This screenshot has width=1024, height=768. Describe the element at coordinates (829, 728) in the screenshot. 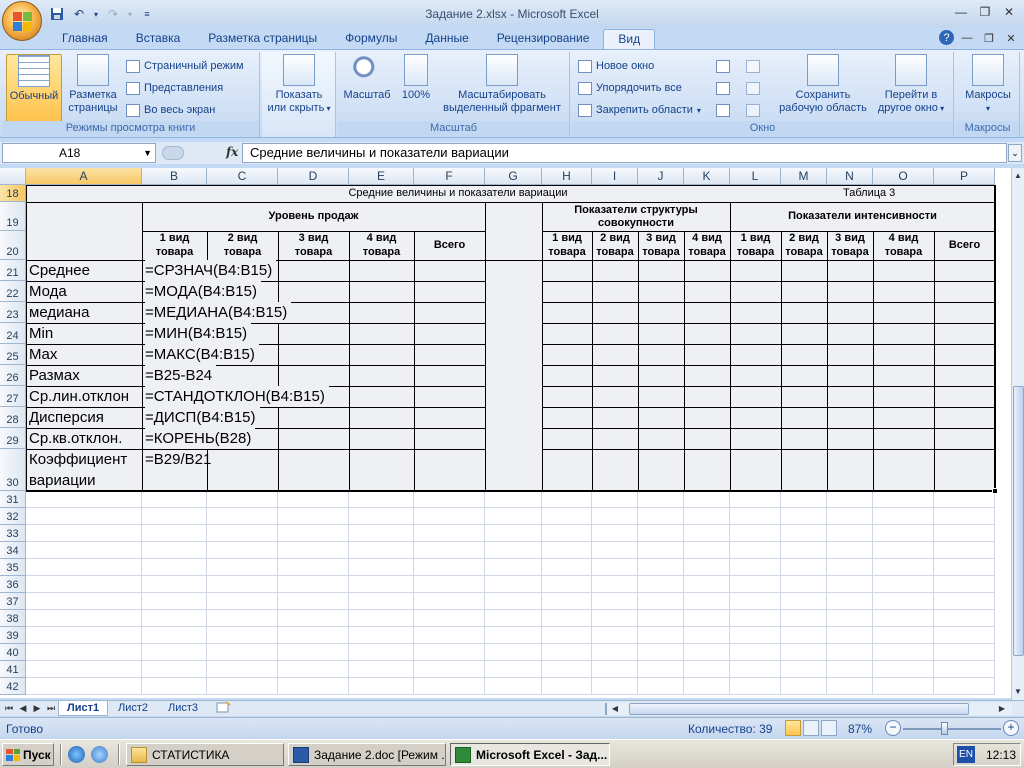

I see `page-break-status-icon` at that location.